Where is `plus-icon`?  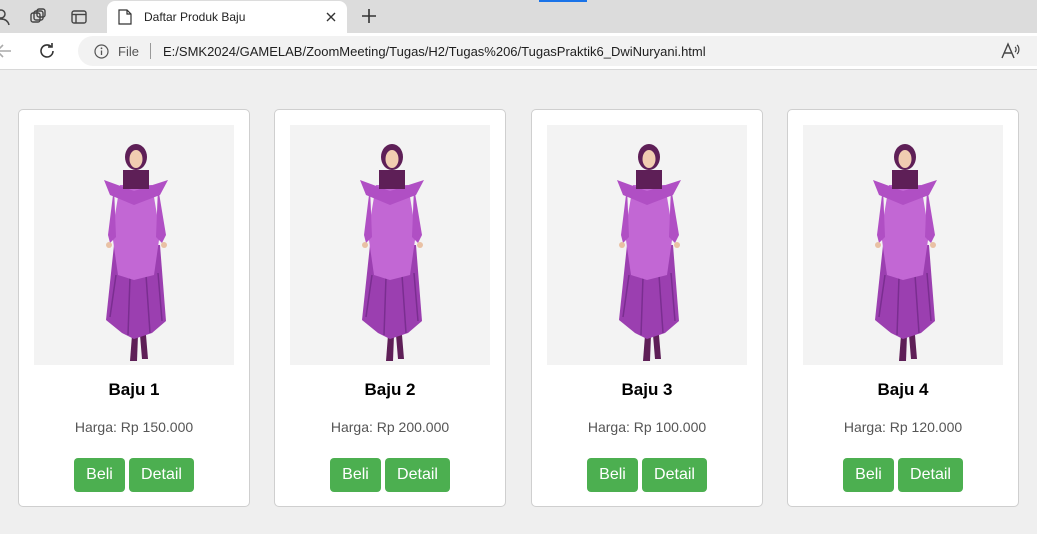 plus-icon is located at coordinates (369, 16).